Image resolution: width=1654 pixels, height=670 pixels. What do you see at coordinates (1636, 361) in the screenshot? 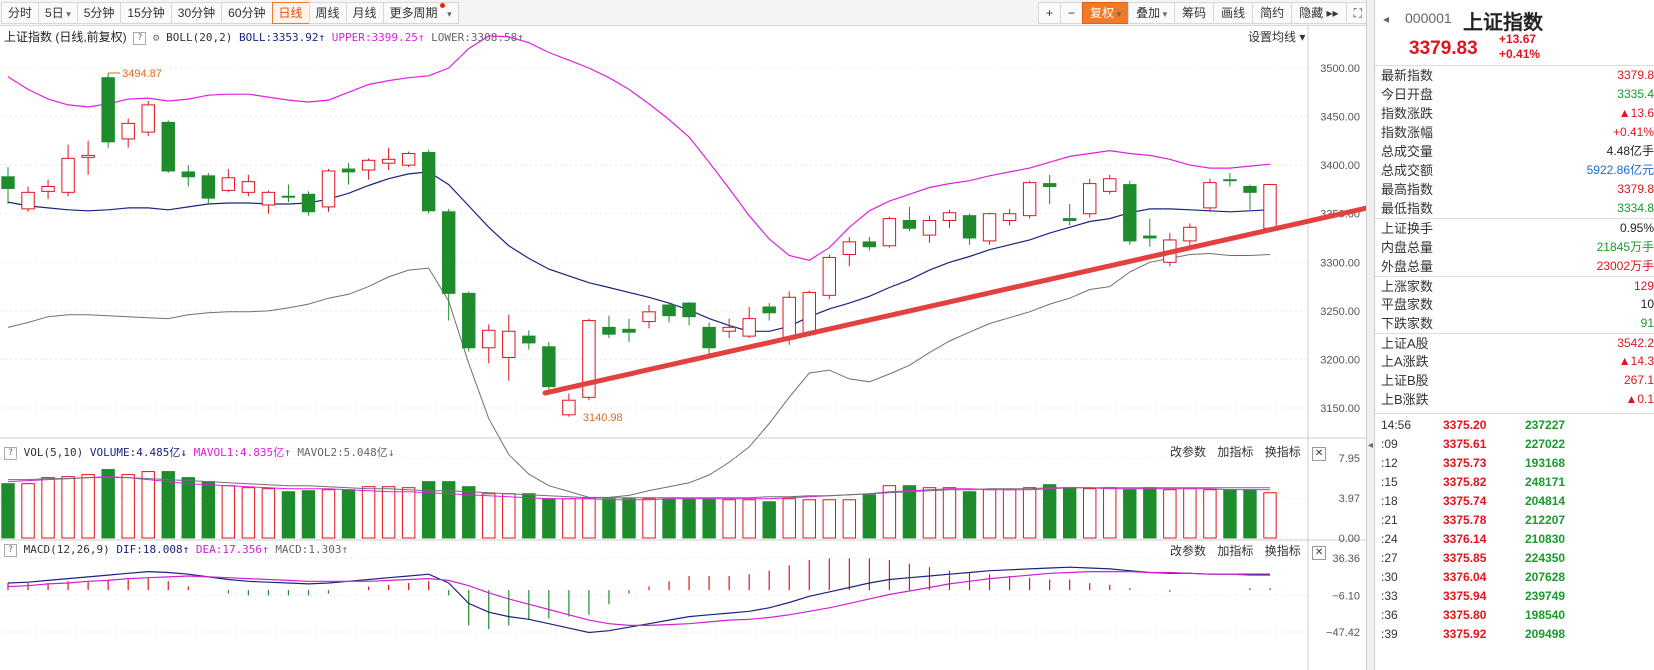
I see `quote-field-value: ▲14.3` at bounding box center [1636, 361].